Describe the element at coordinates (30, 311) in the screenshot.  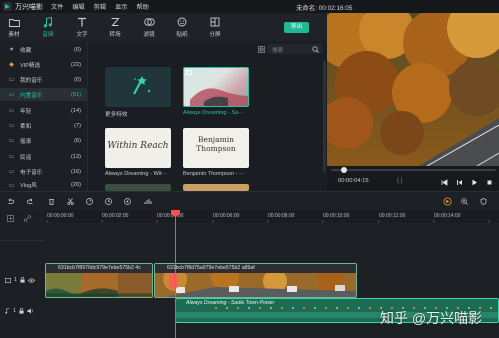
I see `speaker-icon` at that location.